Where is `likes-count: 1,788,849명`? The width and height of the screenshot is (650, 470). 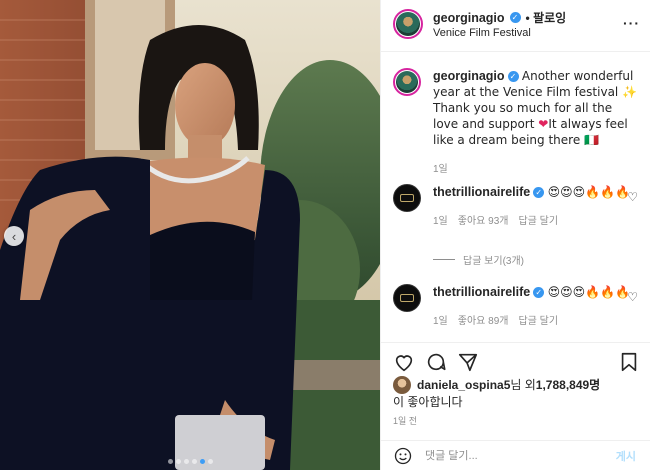
likes-count: 1,788,849명 is located at coordinates (568, 385).